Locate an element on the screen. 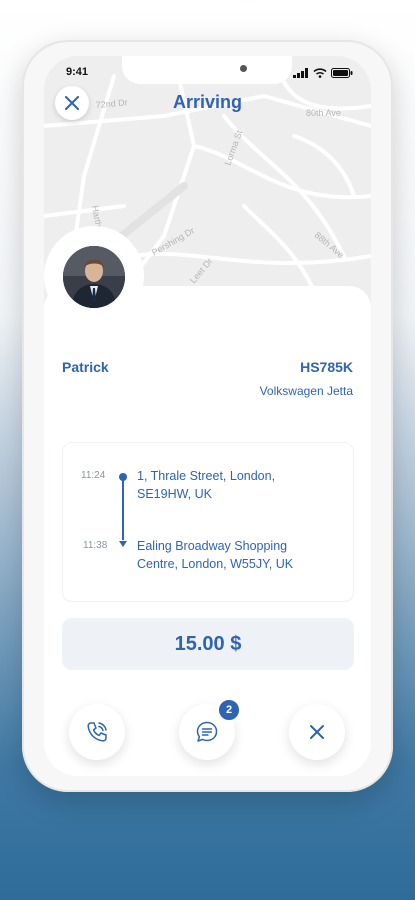 This screenshot has height=900, width=415. chat-button: 2 is located at coordinates (210, 729).